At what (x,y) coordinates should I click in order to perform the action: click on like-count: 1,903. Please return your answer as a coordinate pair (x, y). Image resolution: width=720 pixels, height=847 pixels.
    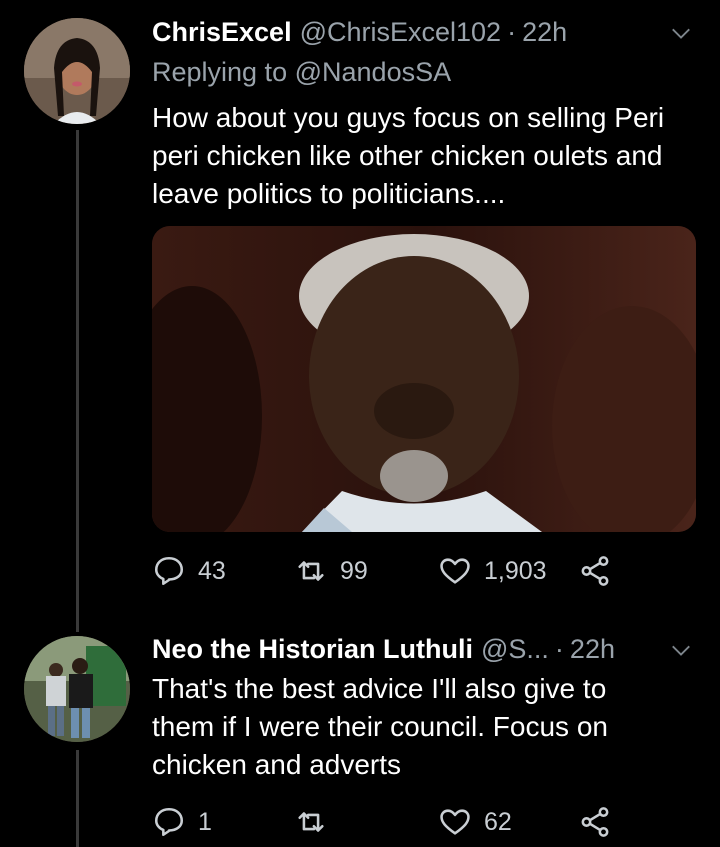
    Looking at the image, I should click on (515, 571).